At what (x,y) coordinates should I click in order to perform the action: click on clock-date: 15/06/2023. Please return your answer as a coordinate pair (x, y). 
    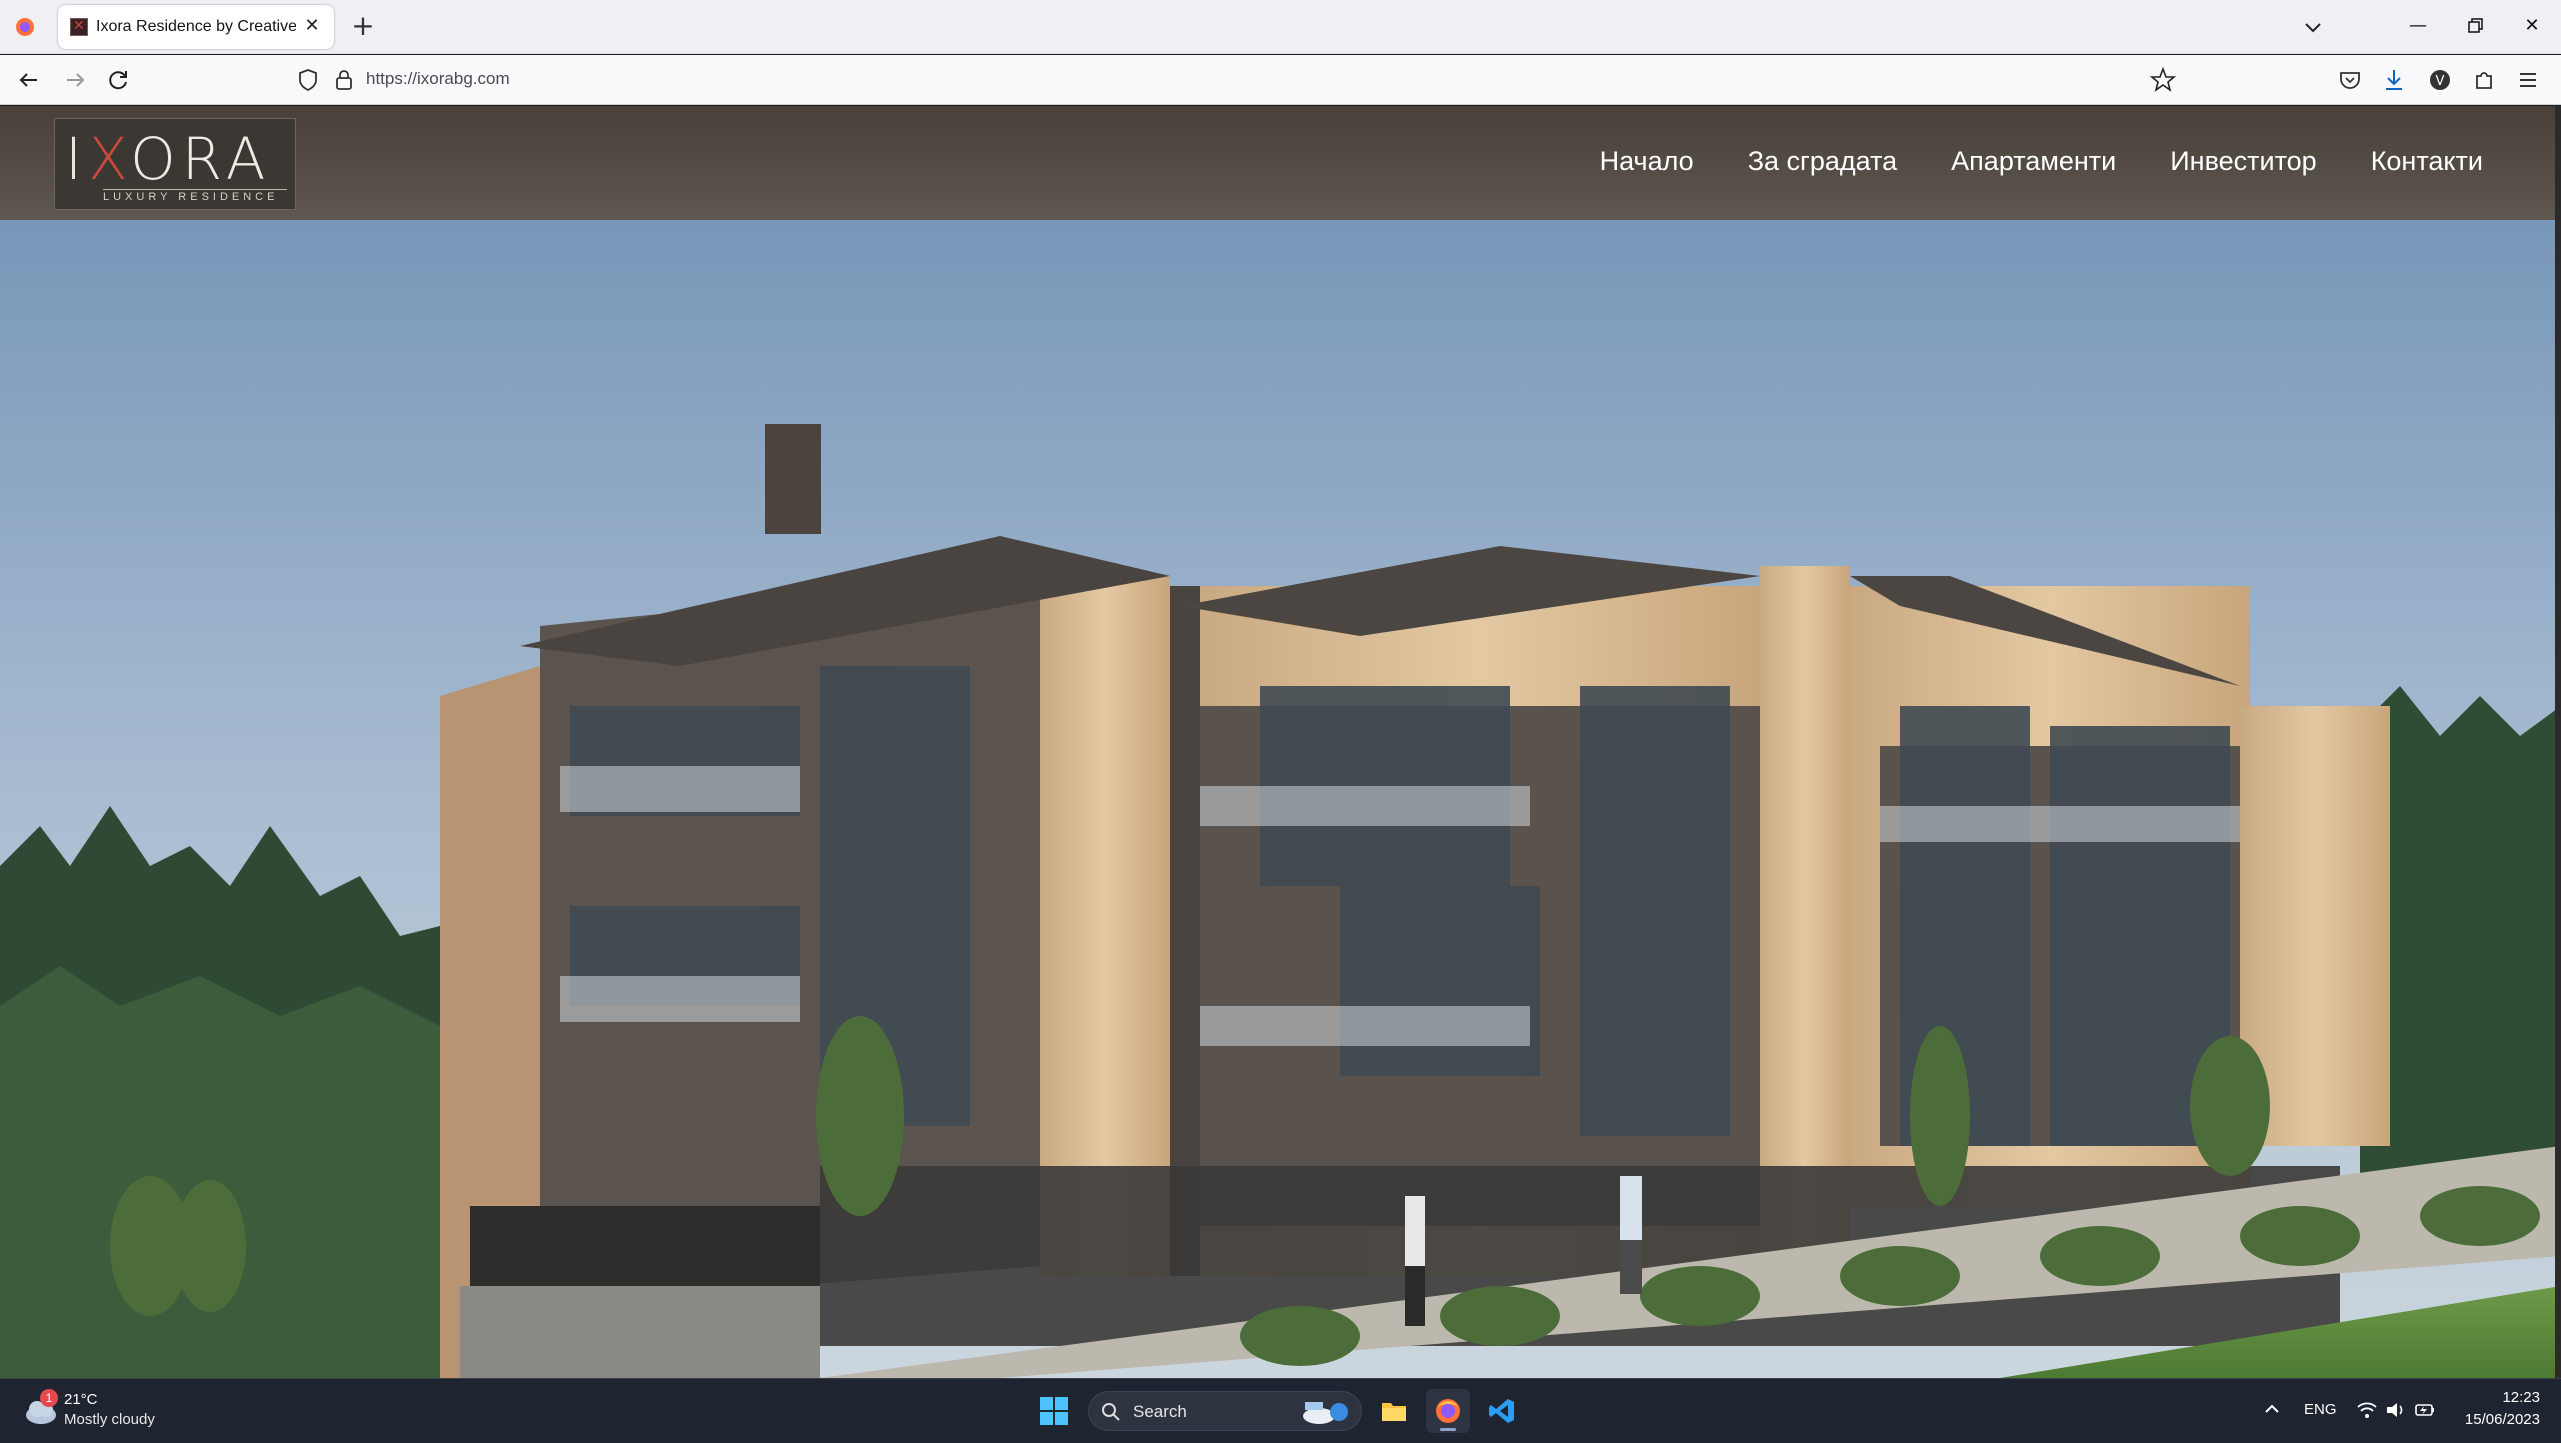
    Looking at the image, I should click on (2490, 1419).